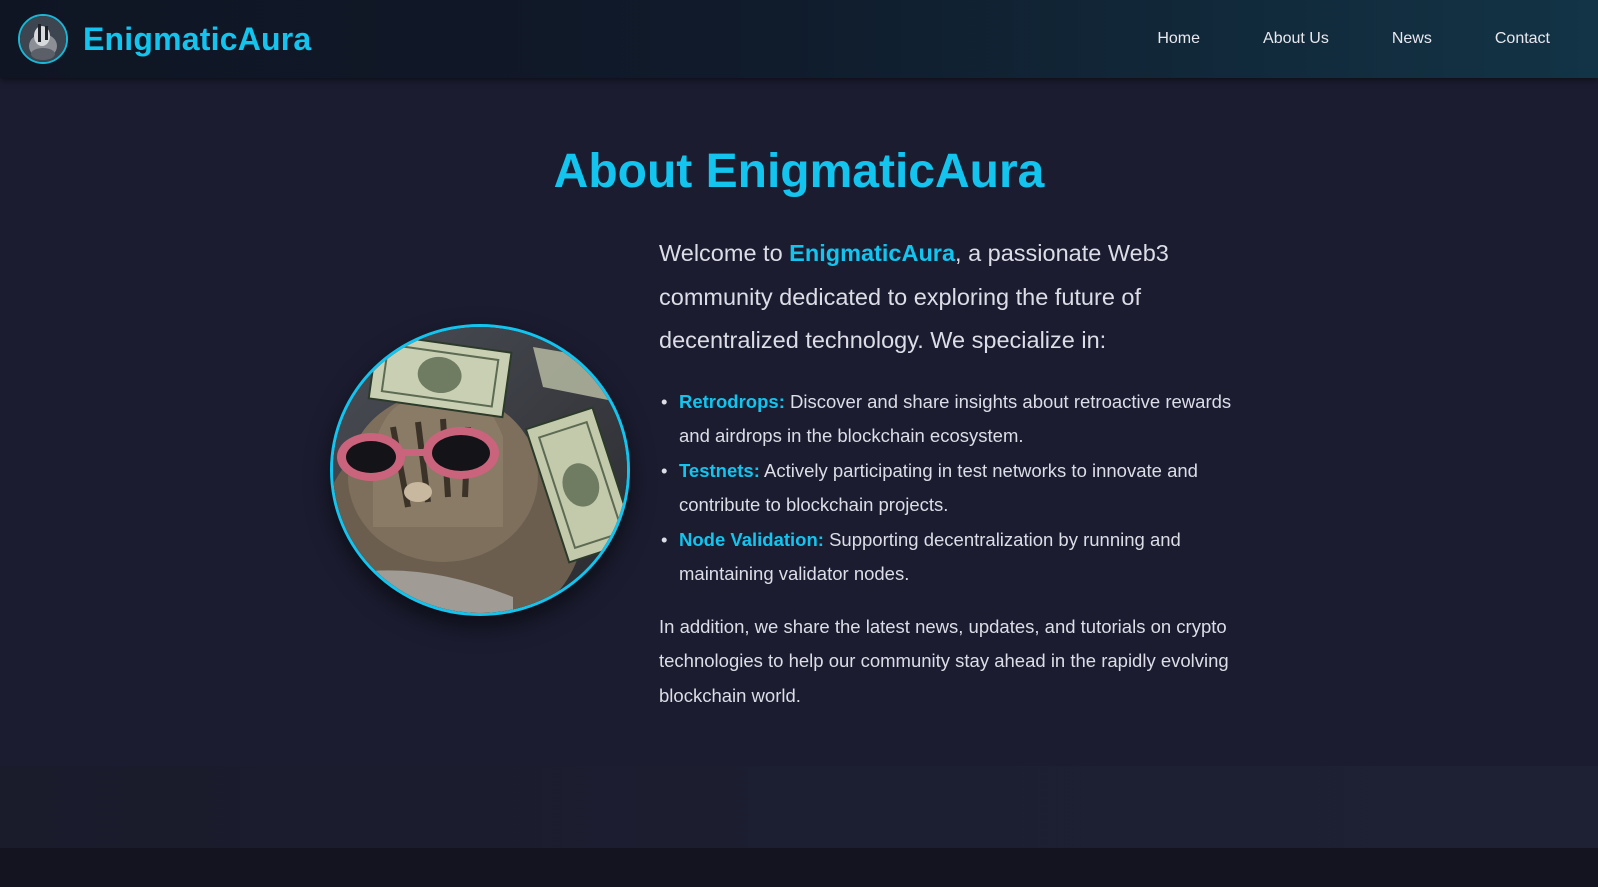 The height and width of the screenshot is (887, 1598). Describe the element at coordinates (799, 171) in the screenshot. I see `page-title: About EnigmaticAura` at that location.